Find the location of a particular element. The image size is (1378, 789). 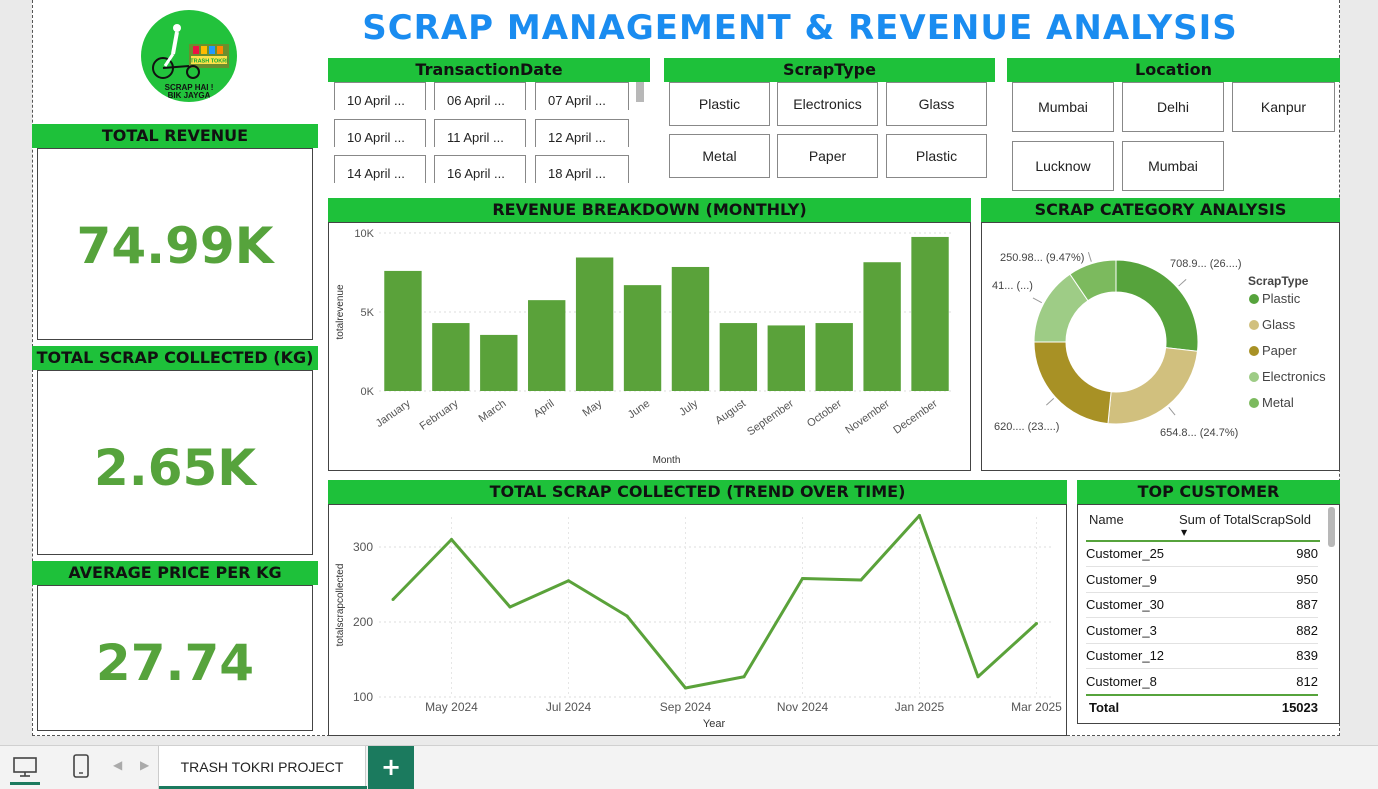

mobile-view-icon is located at coordinates (81, 766).